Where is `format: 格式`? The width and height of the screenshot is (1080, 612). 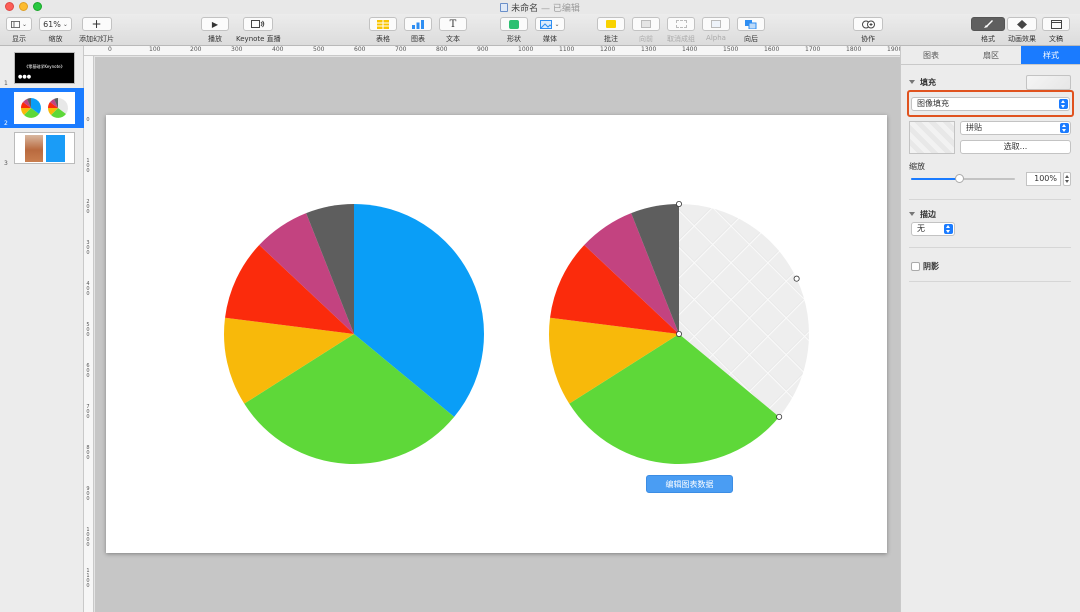
format: 格式 is located at coordinates (988, 30).